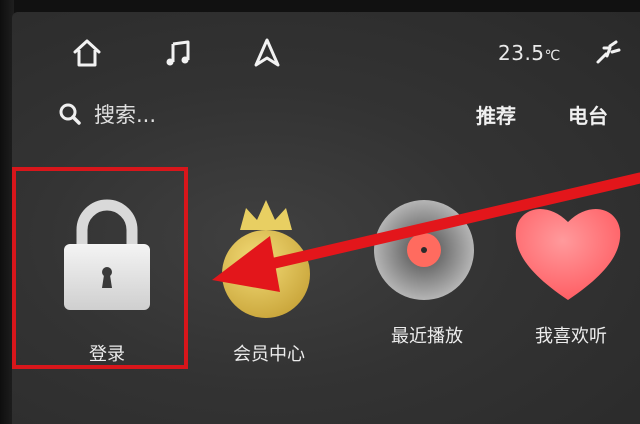 Image resolution: width=640 pixels, height=424 pixels. I want to click on tab-radio: 电台, so click(588, 114).